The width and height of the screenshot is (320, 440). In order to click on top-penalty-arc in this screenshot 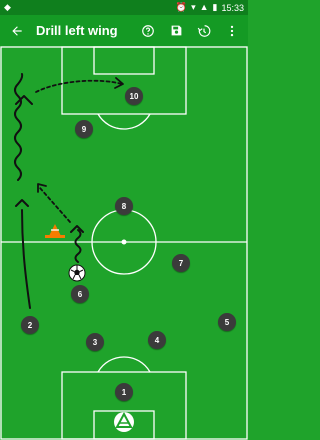, I will do `click(124, 121)`.